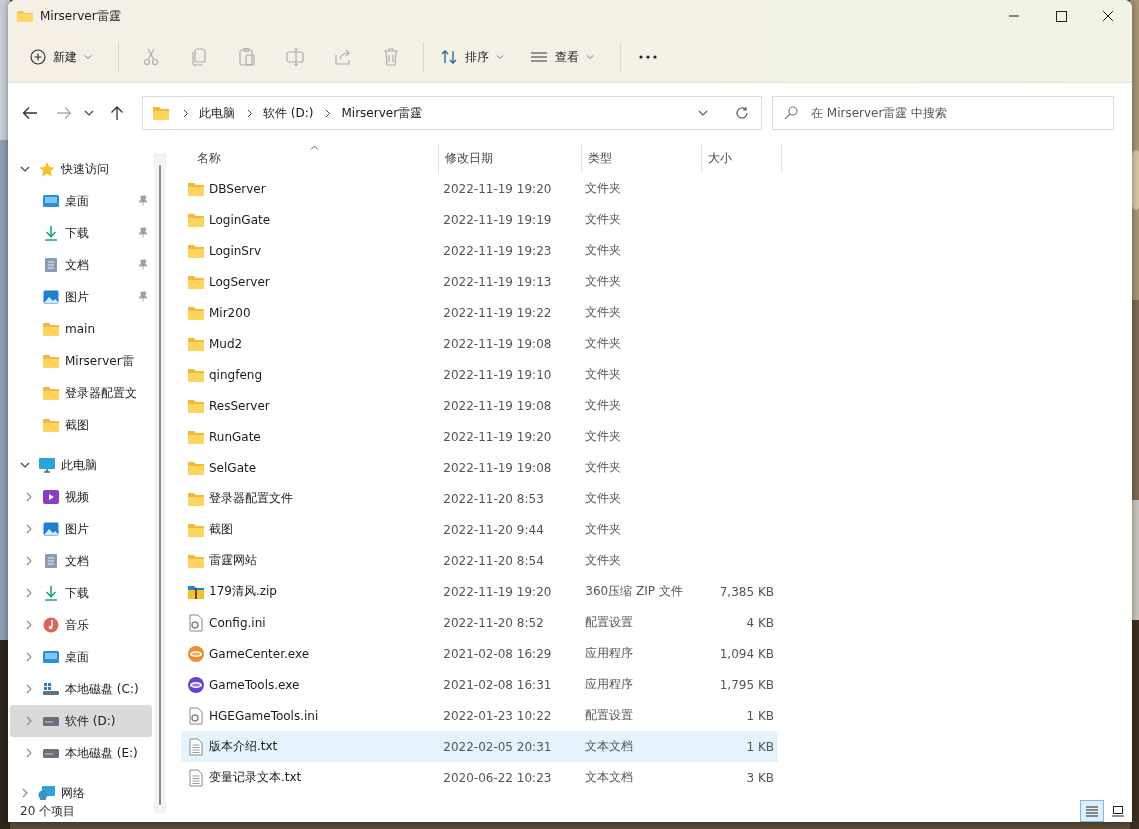 Image resolution: width=1139 pixels, height=829 pixels. I want to click on modified-date: 2022-01-23 10:22, so click(497, 715).